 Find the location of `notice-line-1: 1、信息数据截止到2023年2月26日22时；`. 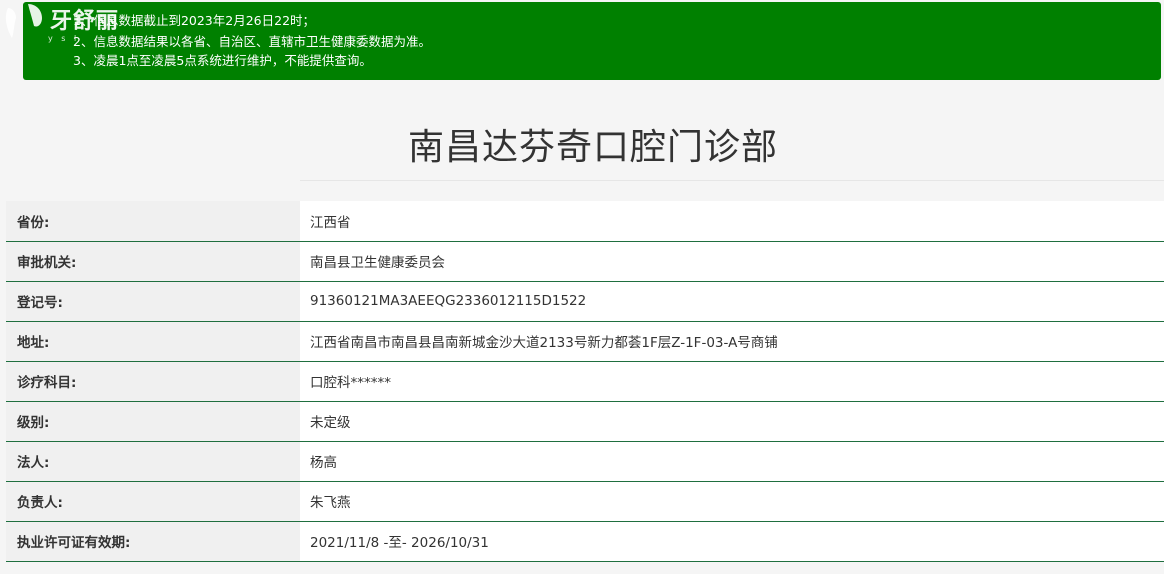

notice-line-1: 1、信息数据截止到2023年2月26日22时； is located at coordinates (194, 20).